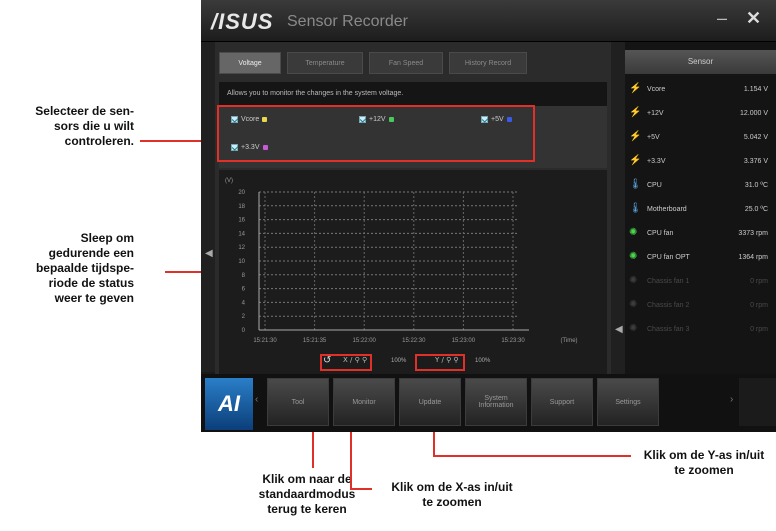 Image resolution: width=776 pixels, height=531 pixels. Describe the element at coordinates (568, 341) in the screenshot. I see `x-axis-label: (Time)` at that location.